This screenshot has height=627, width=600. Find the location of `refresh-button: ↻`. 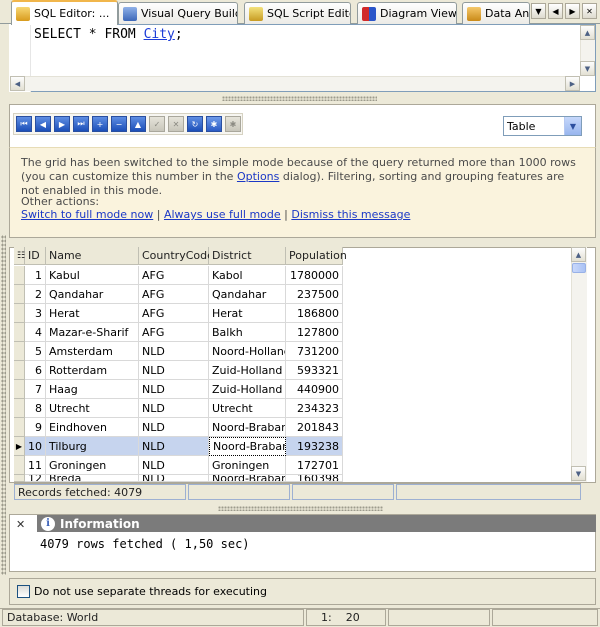

refresh-button: ↻ is located at coordinates (195, 124).